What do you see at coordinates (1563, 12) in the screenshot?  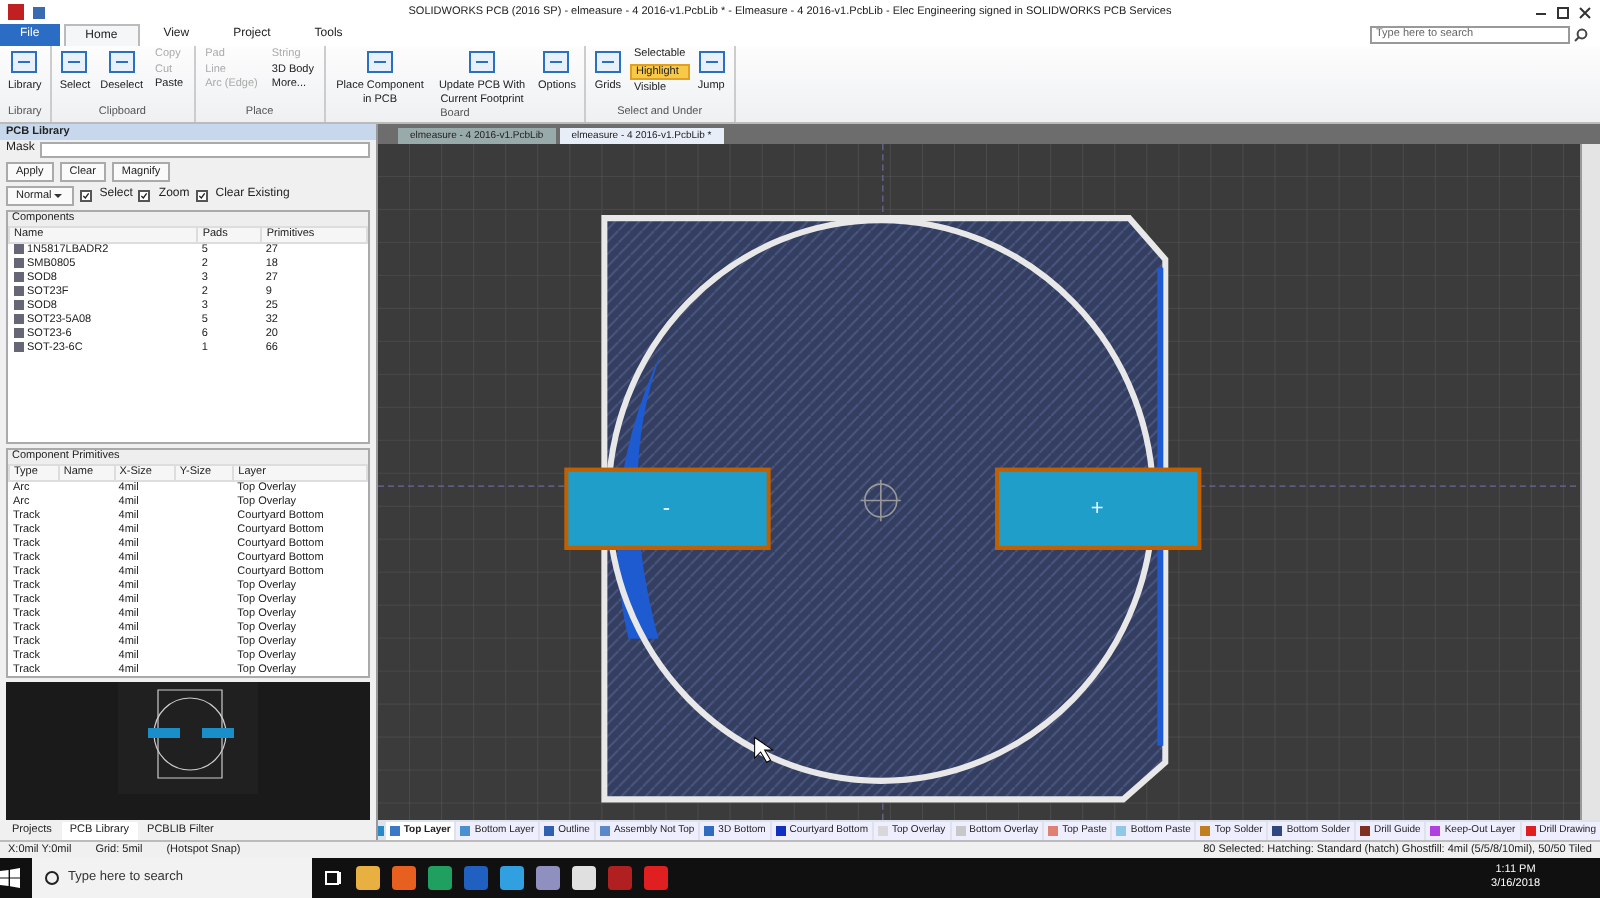 I see `maximize-icon` at bounding box center [1563, 12].